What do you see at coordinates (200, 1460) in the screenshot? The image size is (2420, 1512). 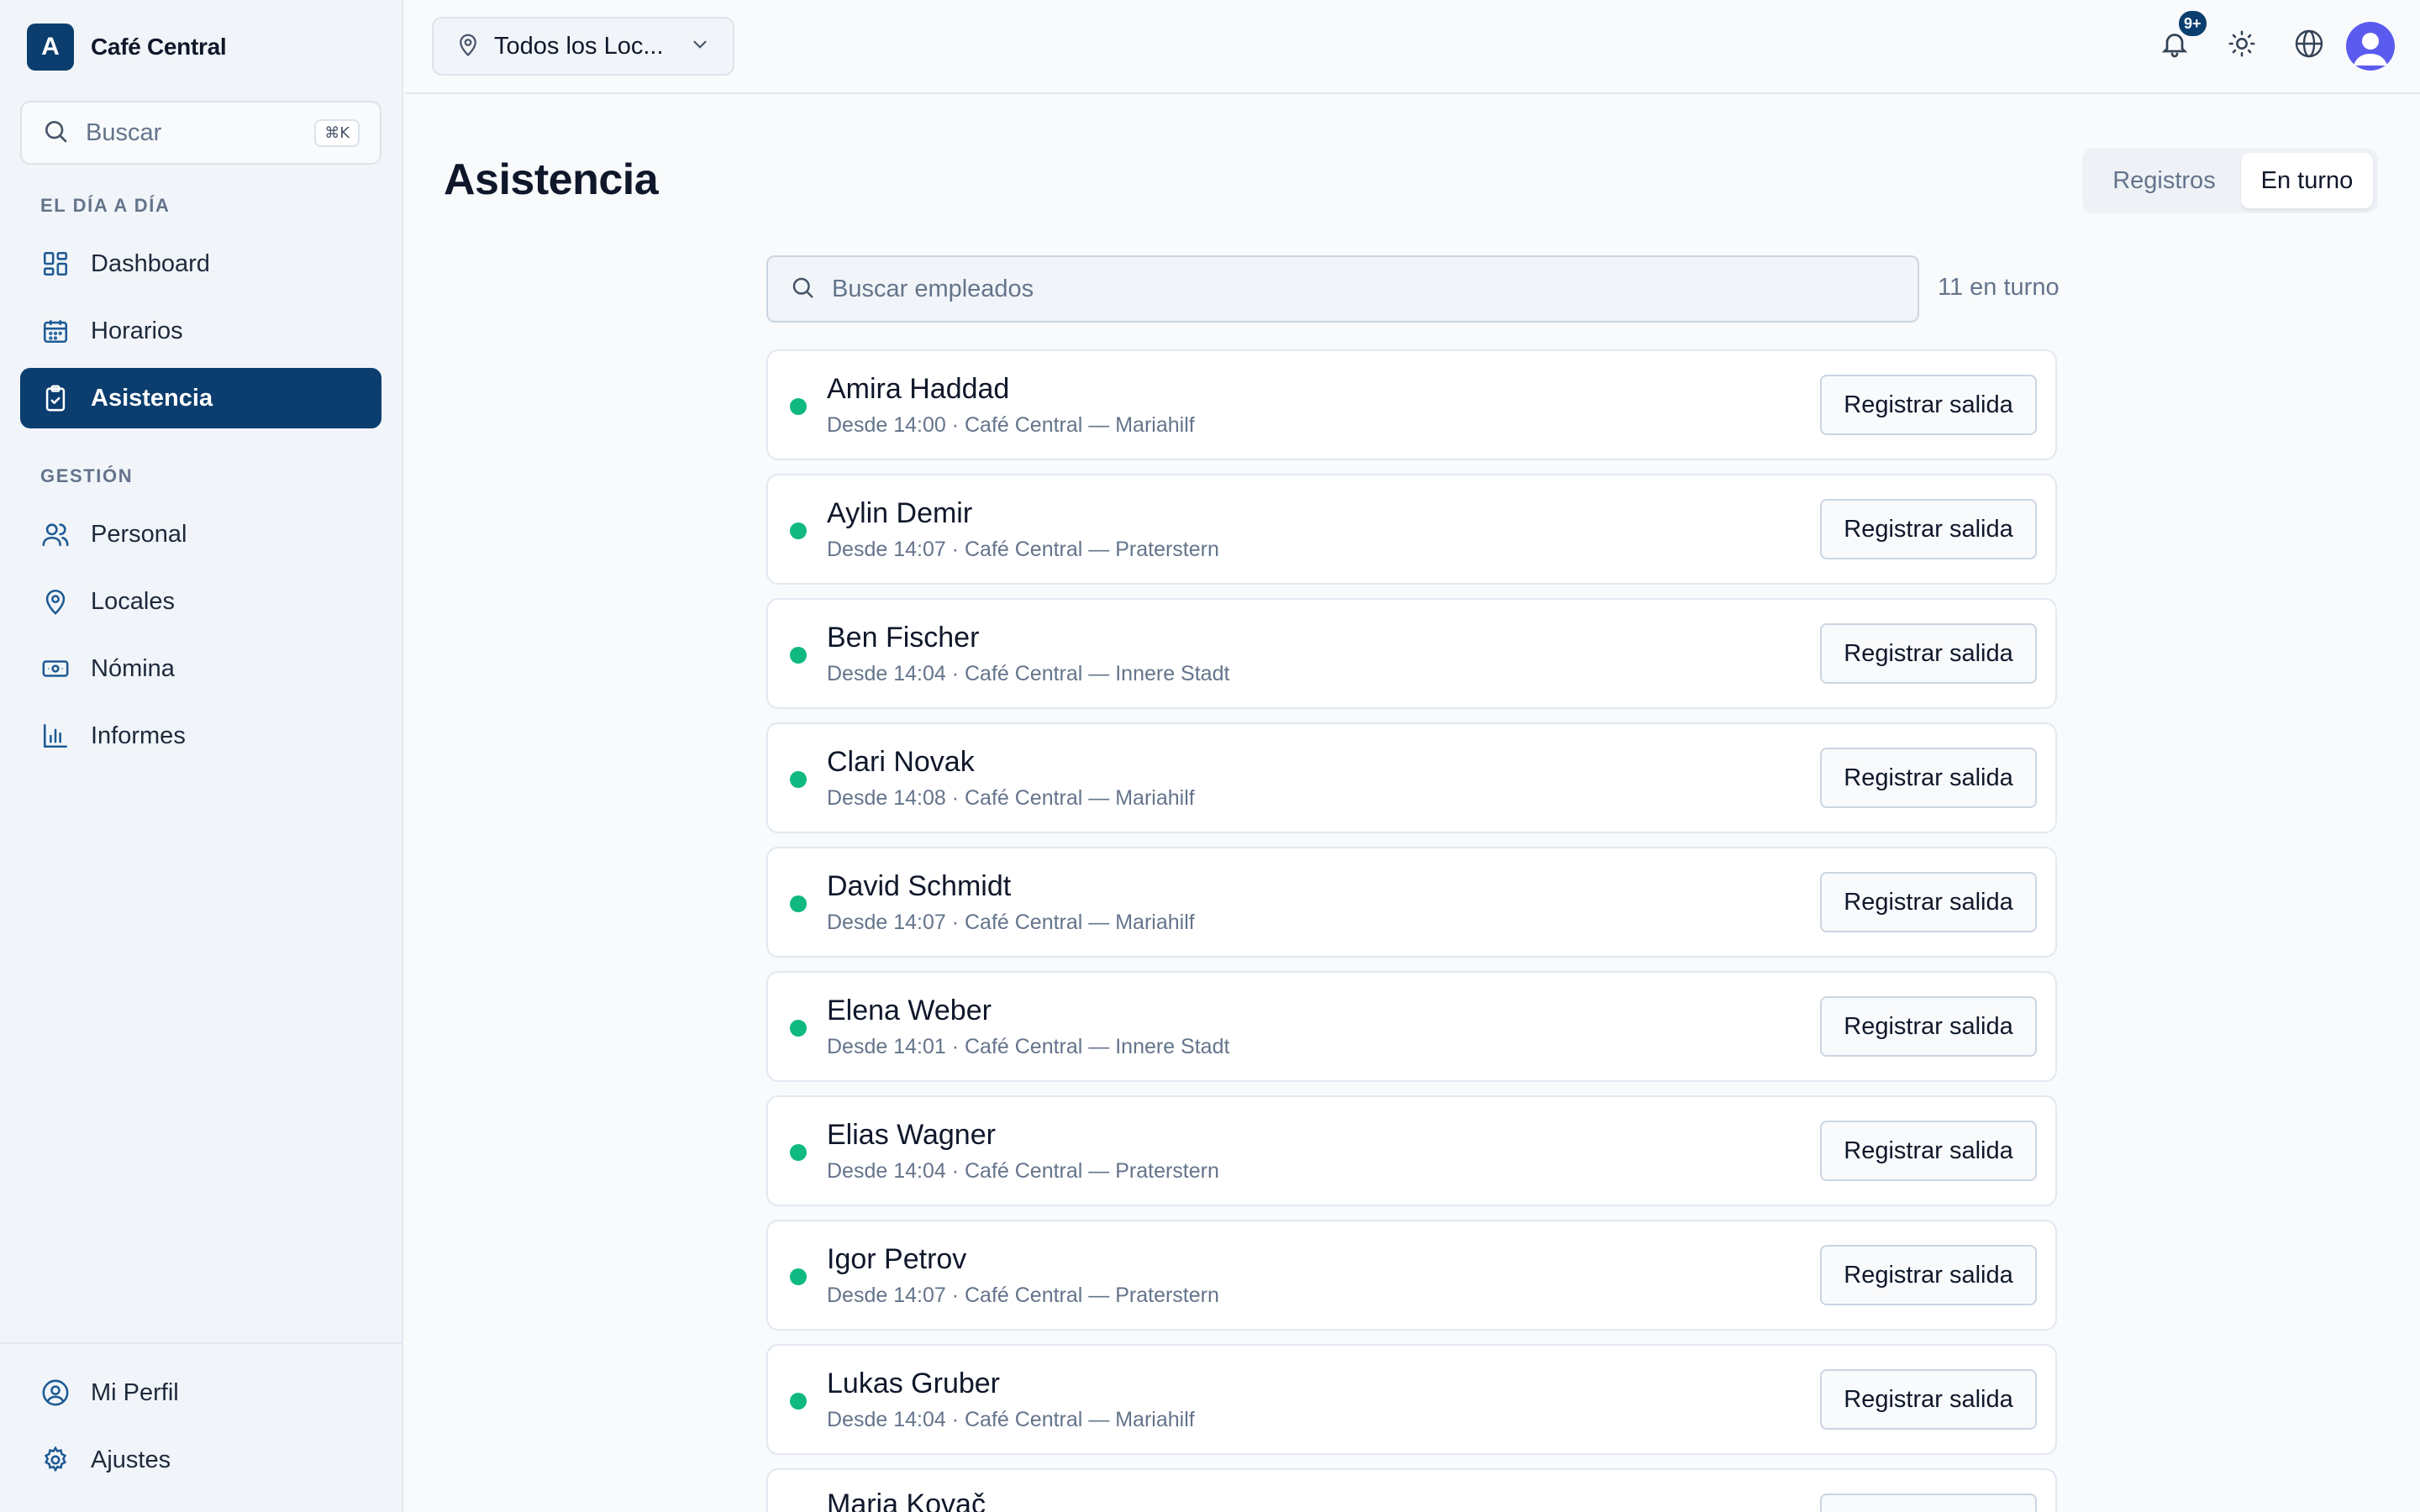 I see `sidebar-item-ajustes: Ajustes` at bounding box center [200, 1460].